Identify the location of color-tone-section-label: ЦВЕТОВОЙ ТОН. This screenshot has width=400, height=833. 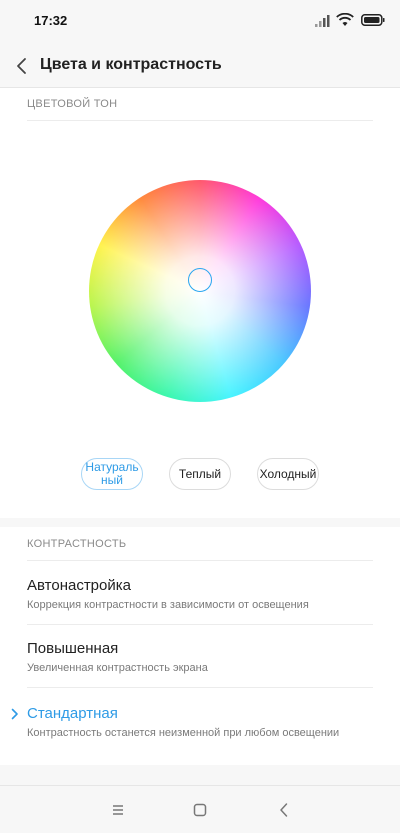
(72, 104).